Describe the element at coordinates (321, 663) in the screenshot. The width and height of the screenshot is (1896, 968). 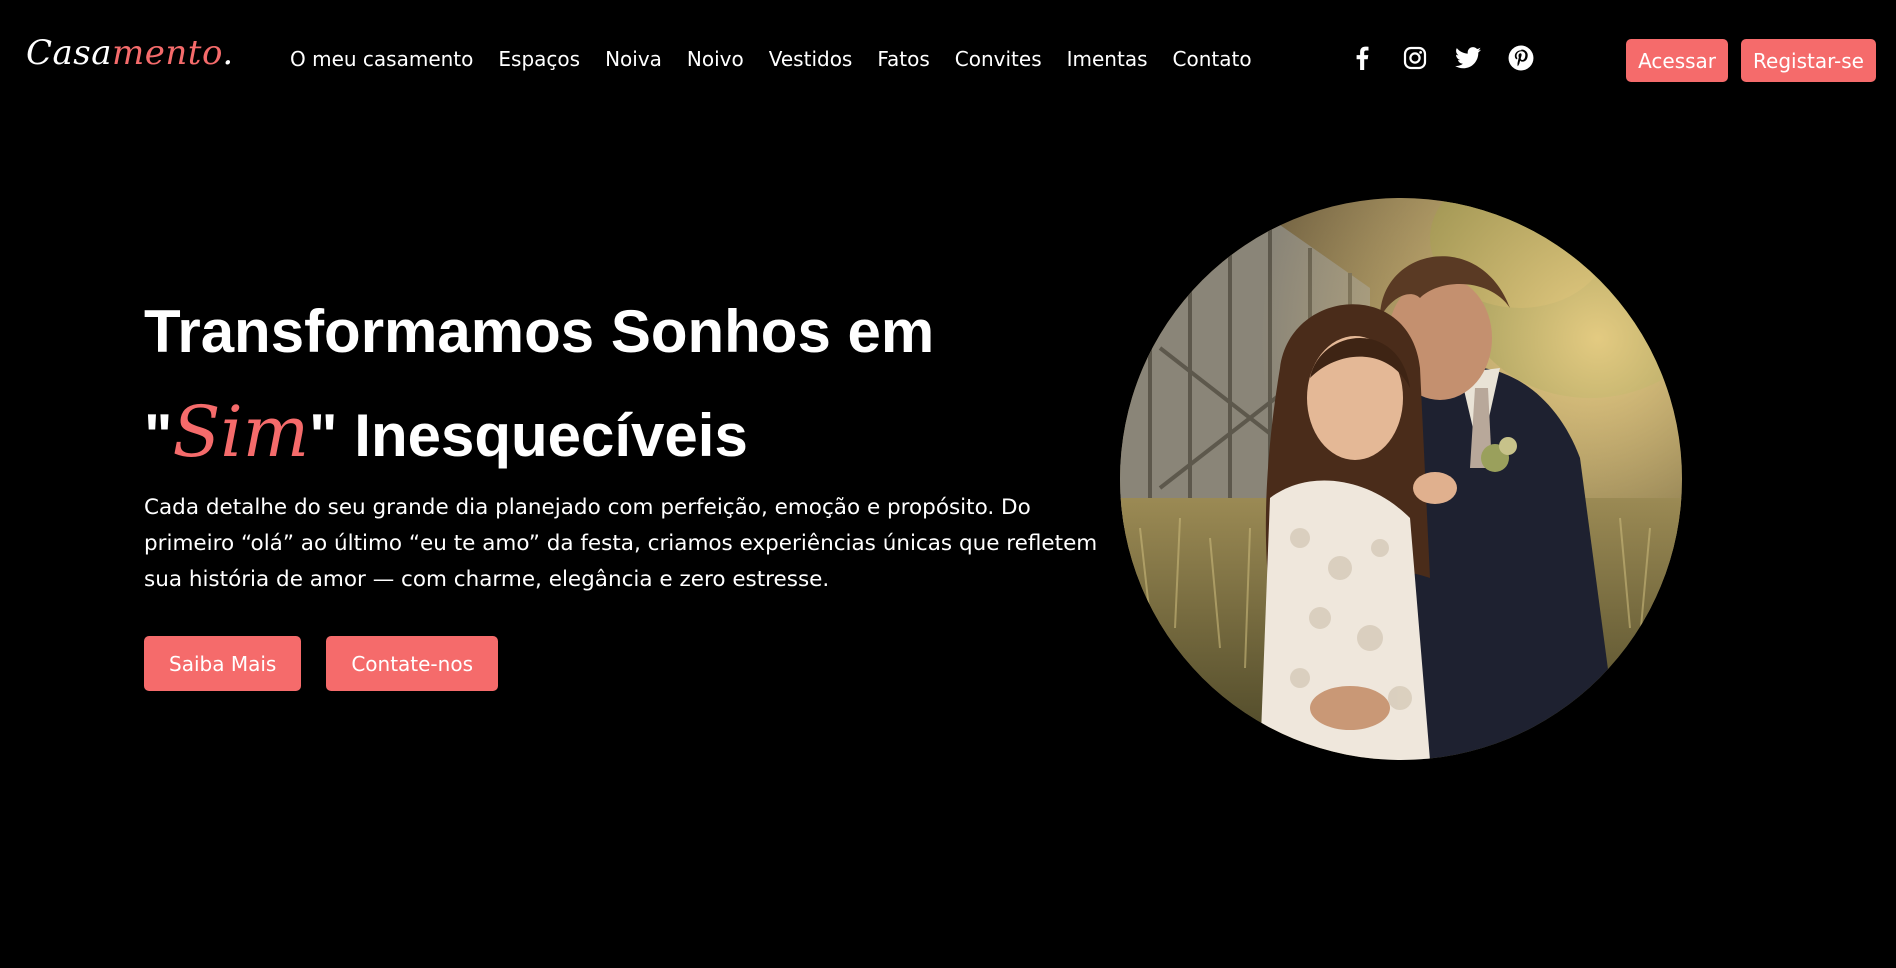
I see `hero-cta: Saiba Mais Contate-nos` at that location.